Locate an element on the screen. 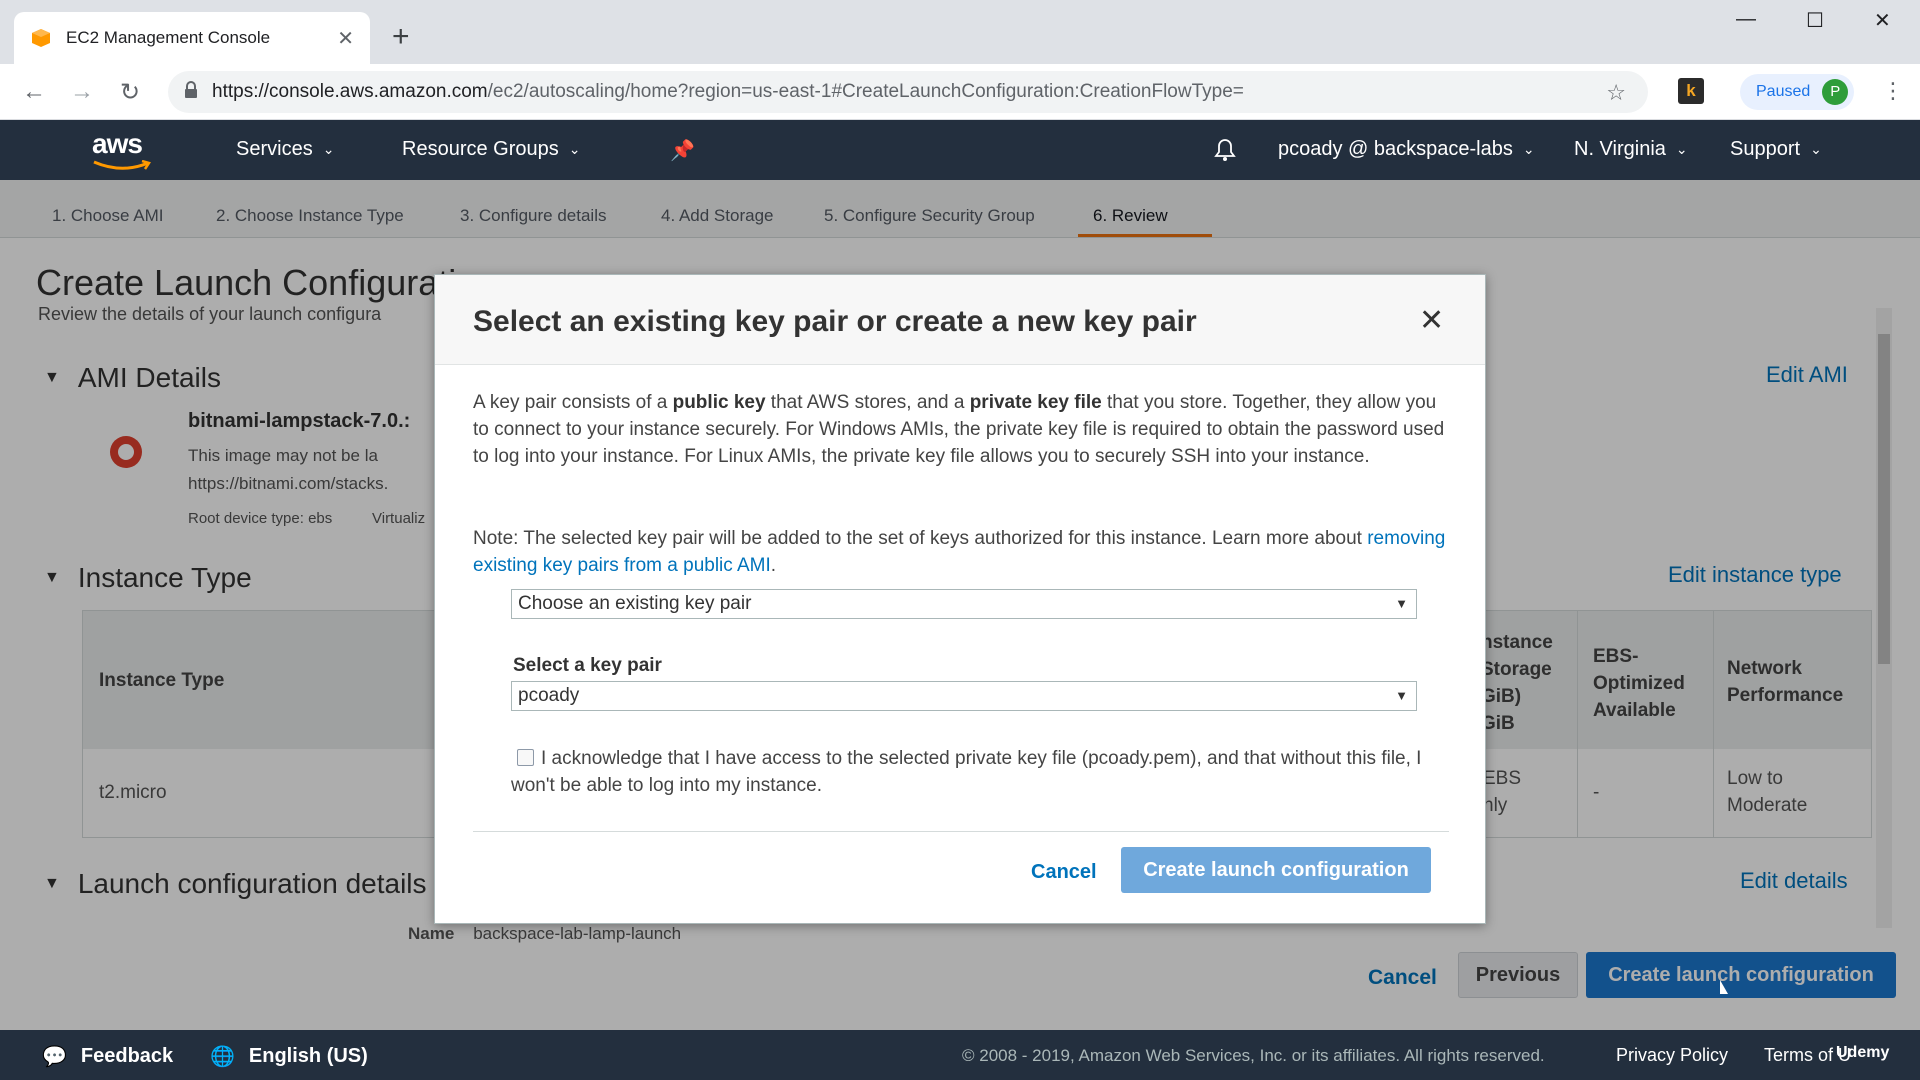  aws-logo: aws is located at coordinates (124, 150).